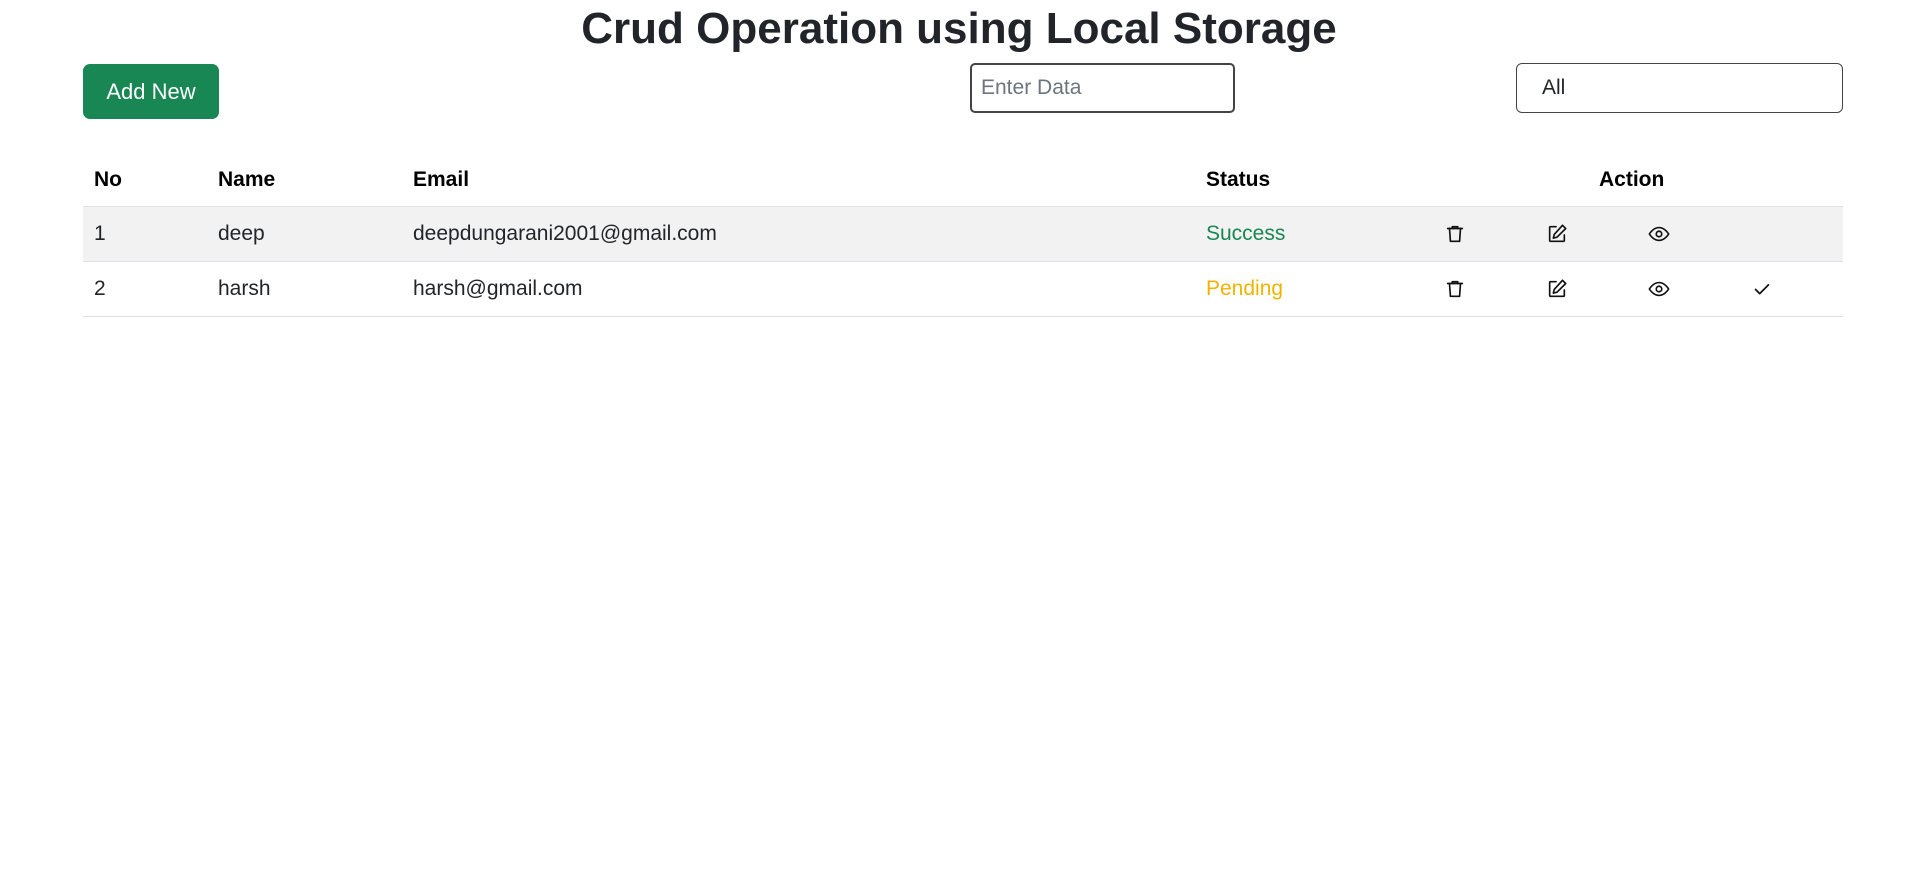 This screenshot has height=896, width=1918. What do you see at coordinates (1554, 87) in the screenshot?
I see `status-filter-value: All` at bounding box center [1554, 87].